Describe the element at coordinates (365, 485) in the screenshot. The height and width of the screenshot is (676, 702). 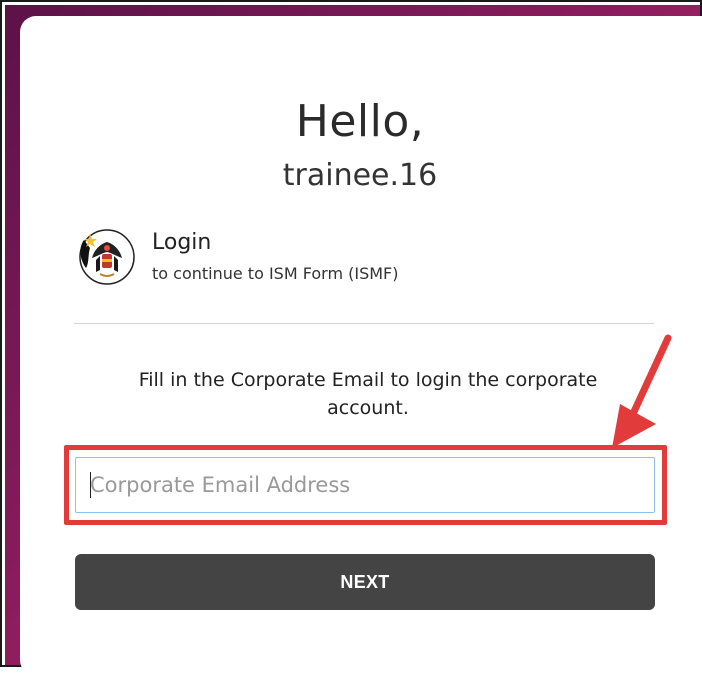
I see `corporate-email-input` at that location.